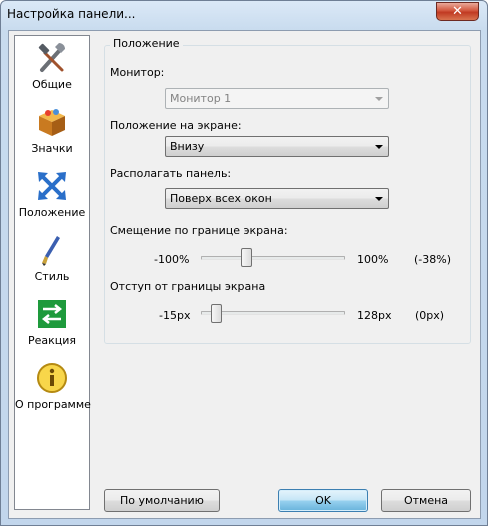 Image resolution: width=488 pixels, height=526 pixels. I want to click on offset-max-label: 100%, so click(373, 259).